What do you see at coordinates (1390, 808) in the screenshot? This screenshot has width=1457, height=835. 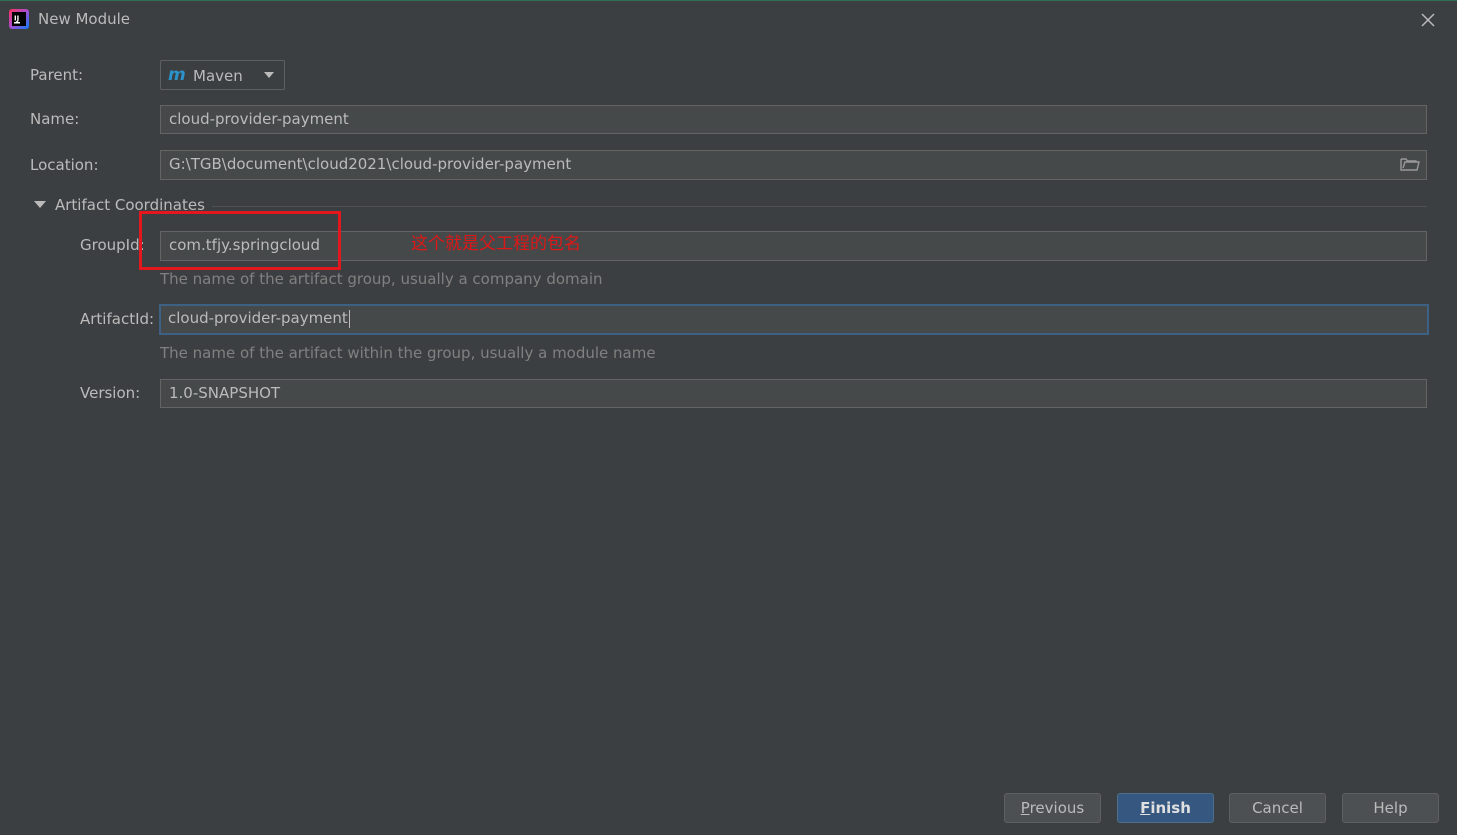 I see `help-button: Help` at bounding box center [1390, 808].